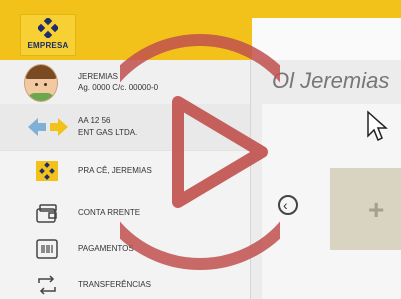  I want to click on bank-logo: EMPRESA, so click(48, 35).